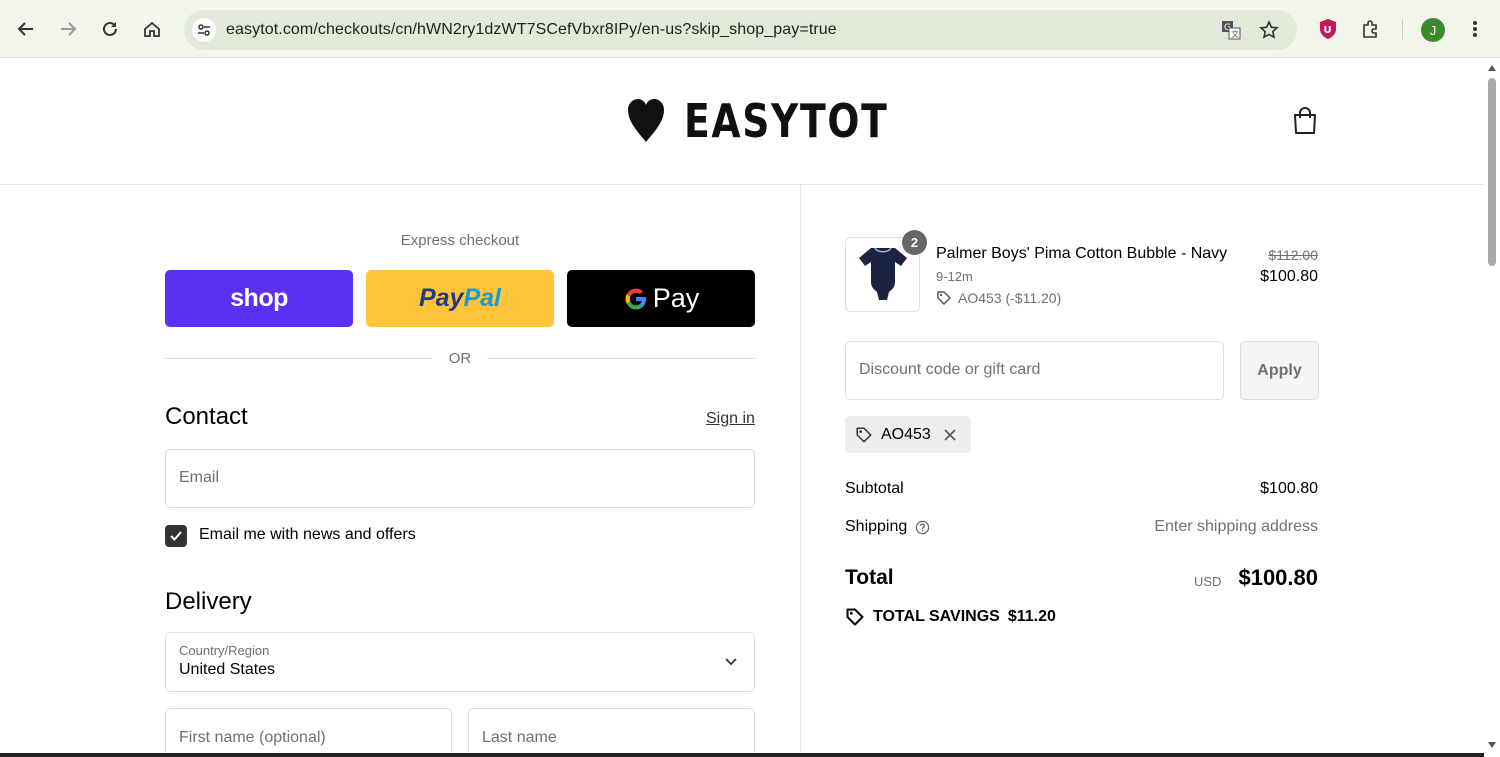 The height and width of the screenshot is (757, 1500). Describe the element at coordinates (950, 369) in the screenshot. I see `discount-placeholder: Discount code or gift card` at that location.